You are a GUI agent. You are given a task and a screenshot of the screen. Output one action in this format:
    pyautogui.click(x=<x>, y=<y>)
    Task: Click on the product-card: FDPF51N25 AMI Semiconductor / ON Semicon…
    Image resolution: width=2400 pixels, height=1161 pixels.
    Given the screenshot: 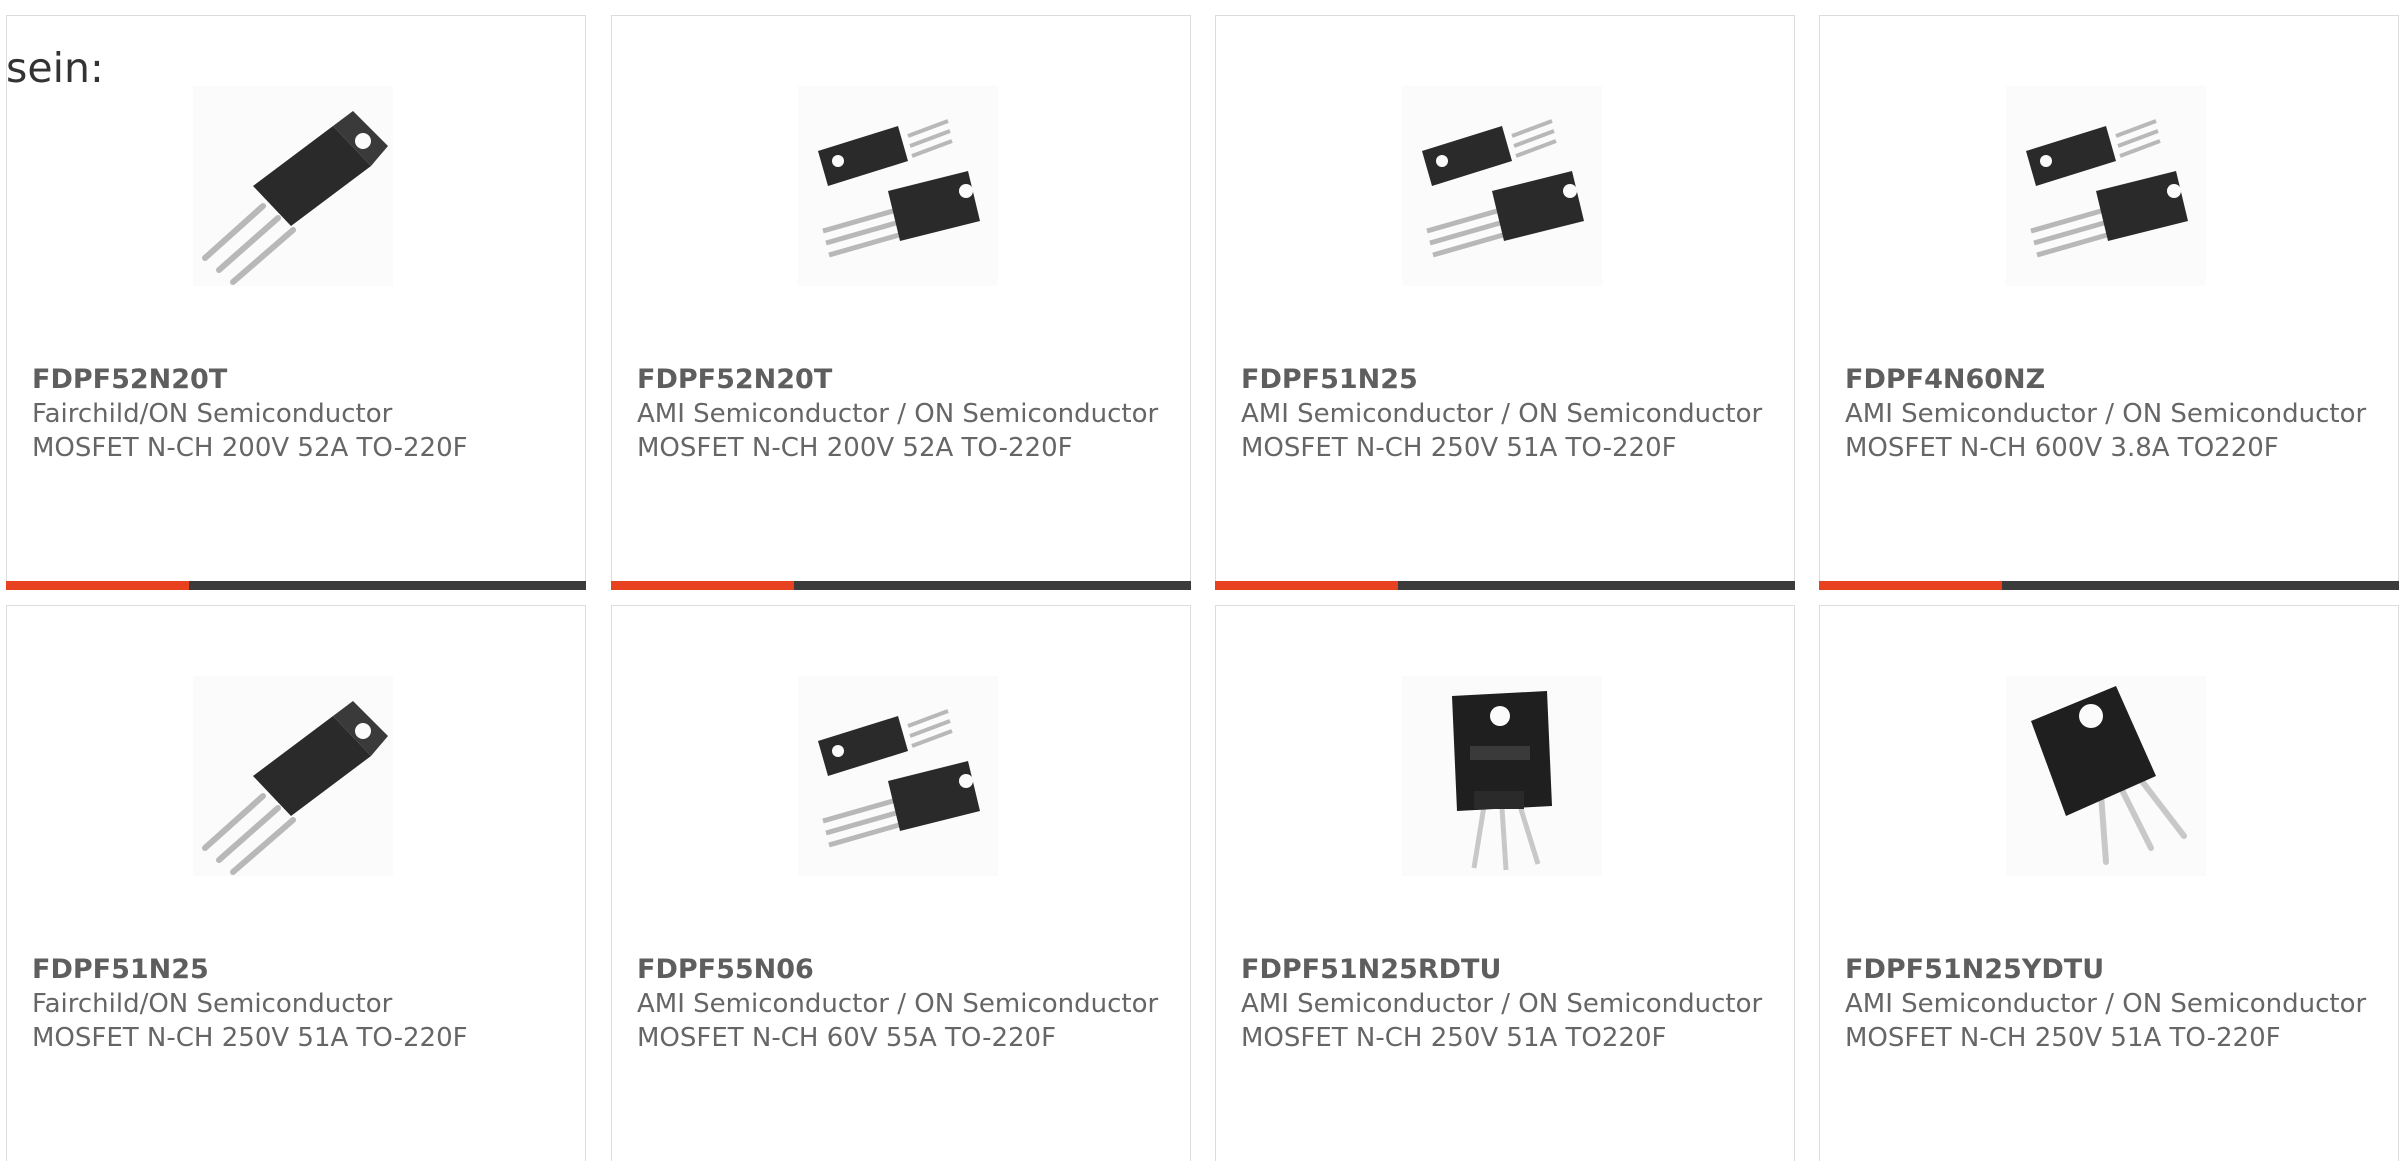 What is the action you would take?
    pyautogui.click(x=1505, y=302)
    